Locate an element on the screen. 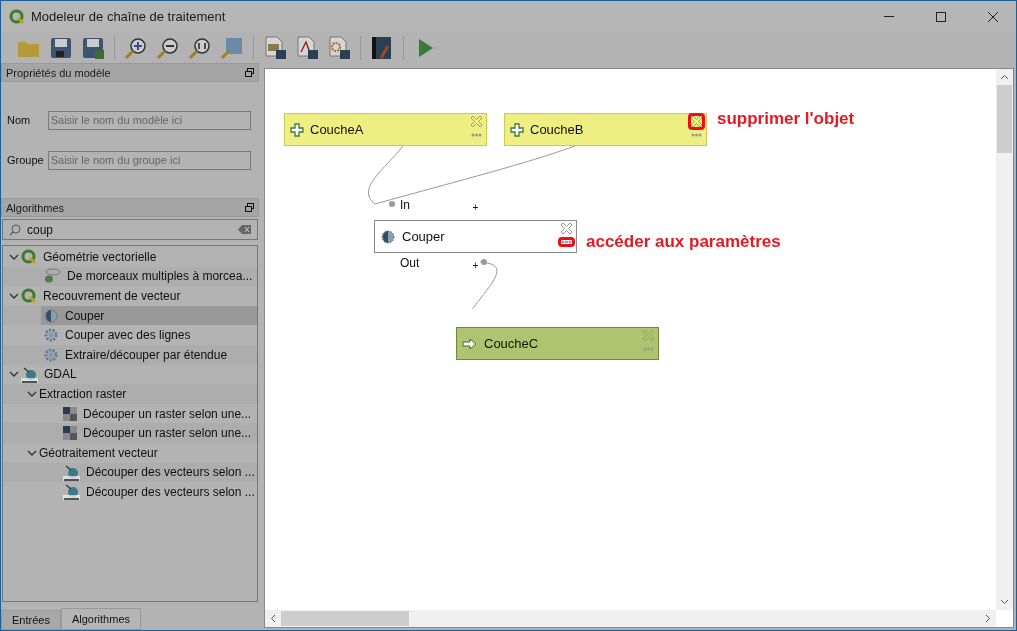 The height and width of the screenshot is (631, 1017). port-label: Out is located at coordinates (410, 263).